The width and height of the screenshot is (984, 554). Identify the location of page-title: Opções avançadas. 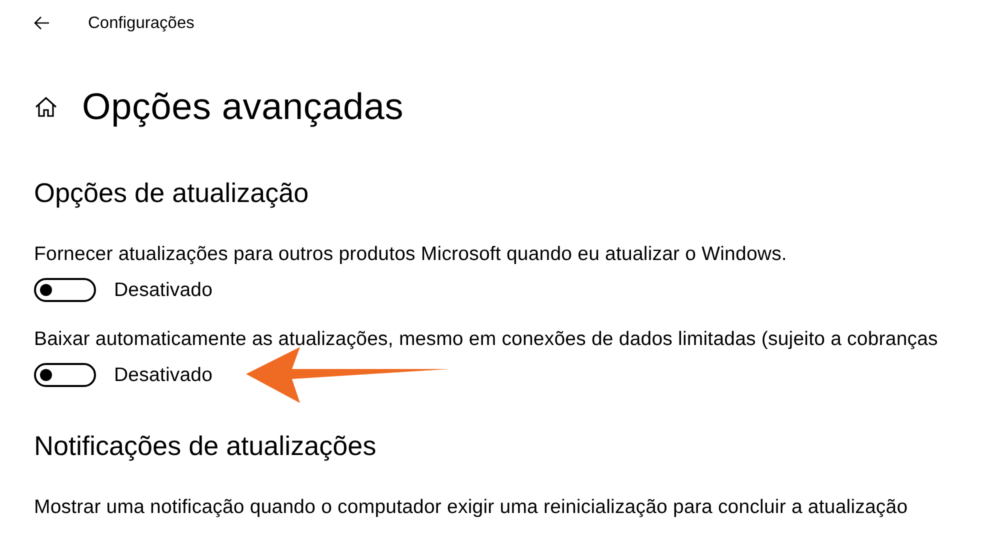
(243, 107).